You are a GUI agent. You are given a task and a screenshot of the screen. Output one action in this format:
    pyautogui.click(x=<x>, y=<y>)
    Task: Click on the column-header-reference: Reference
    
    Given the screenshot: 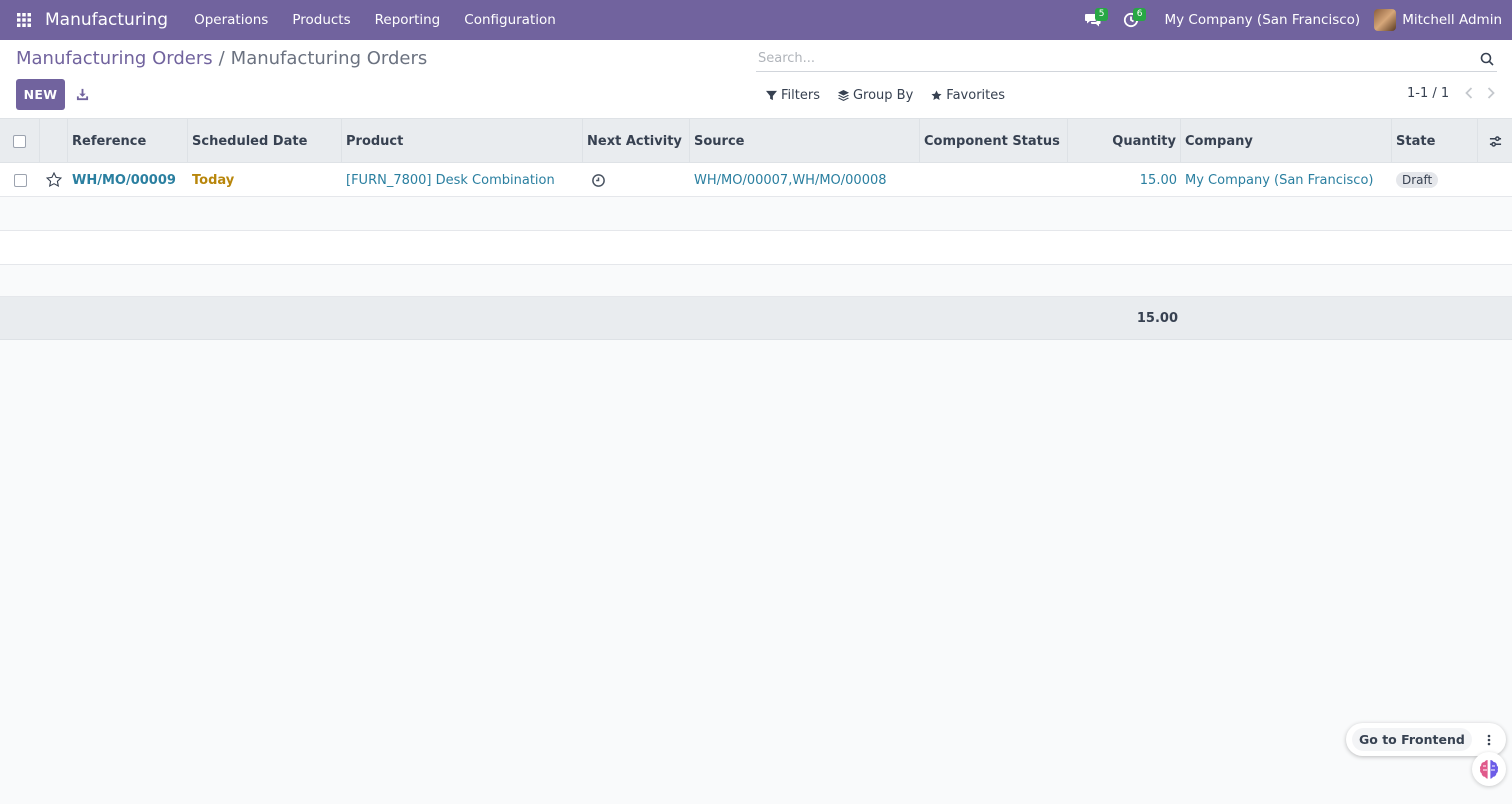 What is the action you would take?
    pyautogui.click(x=128, y=141)
    